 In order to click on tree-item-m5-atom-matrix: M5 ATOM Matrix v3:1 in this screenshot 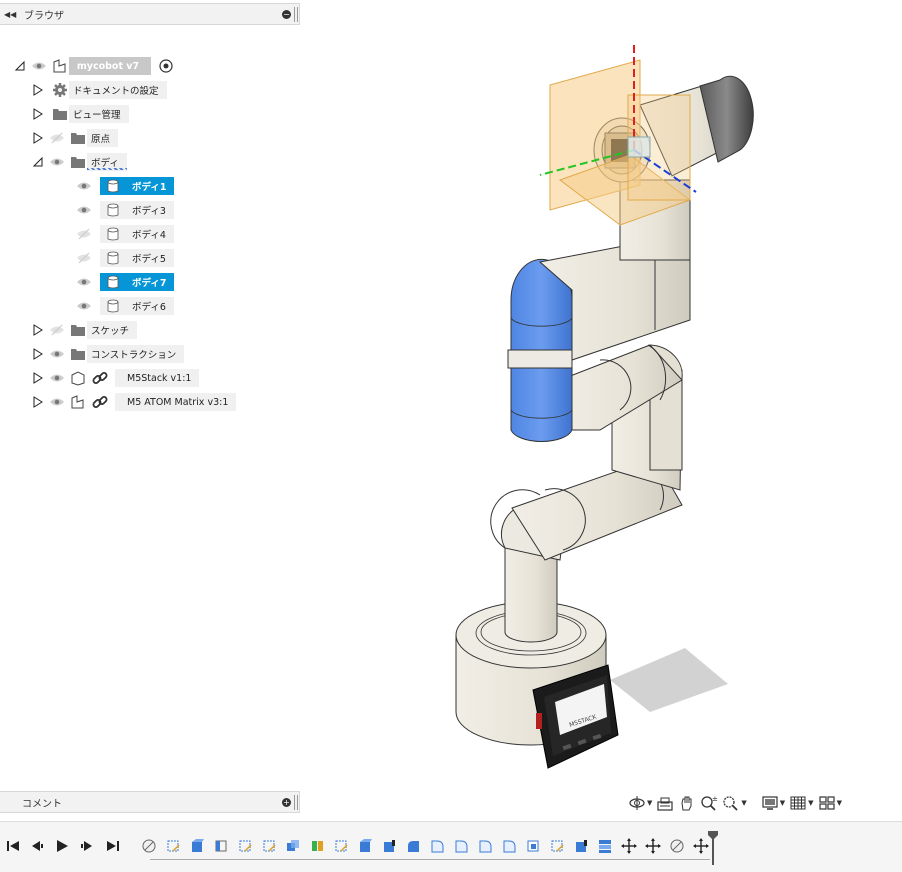, I will do `click(135, 402)`.